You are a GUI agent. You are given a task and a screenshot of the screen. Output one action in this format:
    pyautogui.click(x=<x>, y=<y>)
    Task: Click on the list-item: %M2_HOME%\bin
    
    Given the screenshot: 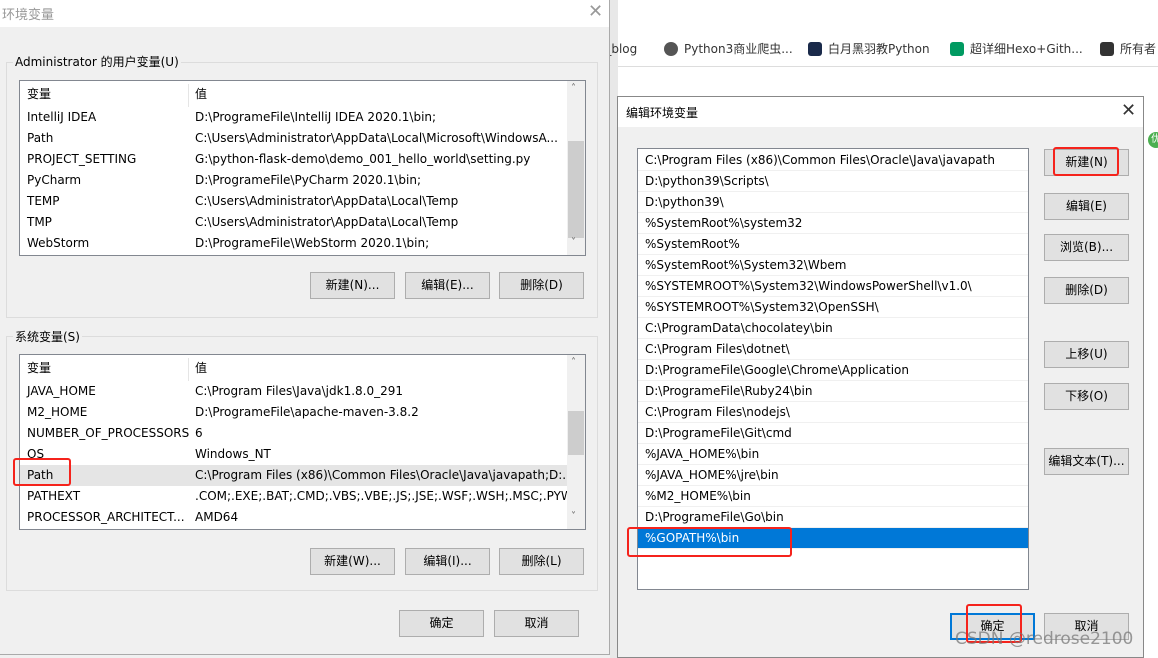 What is the action you would take?
    pyautogui.click(x=833, y=496)
    